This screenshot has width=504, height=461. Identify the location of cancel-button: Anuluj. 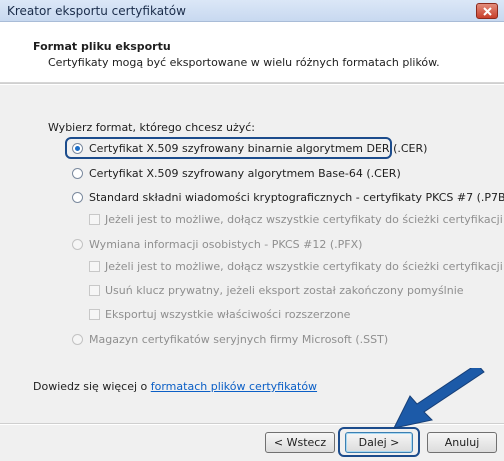
(462, 442).